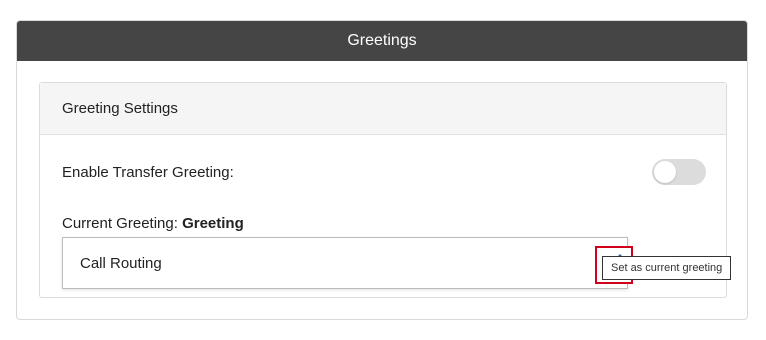 The image size is (766, 340). I want to click on panel-header: Greetings, so click(382, 41).